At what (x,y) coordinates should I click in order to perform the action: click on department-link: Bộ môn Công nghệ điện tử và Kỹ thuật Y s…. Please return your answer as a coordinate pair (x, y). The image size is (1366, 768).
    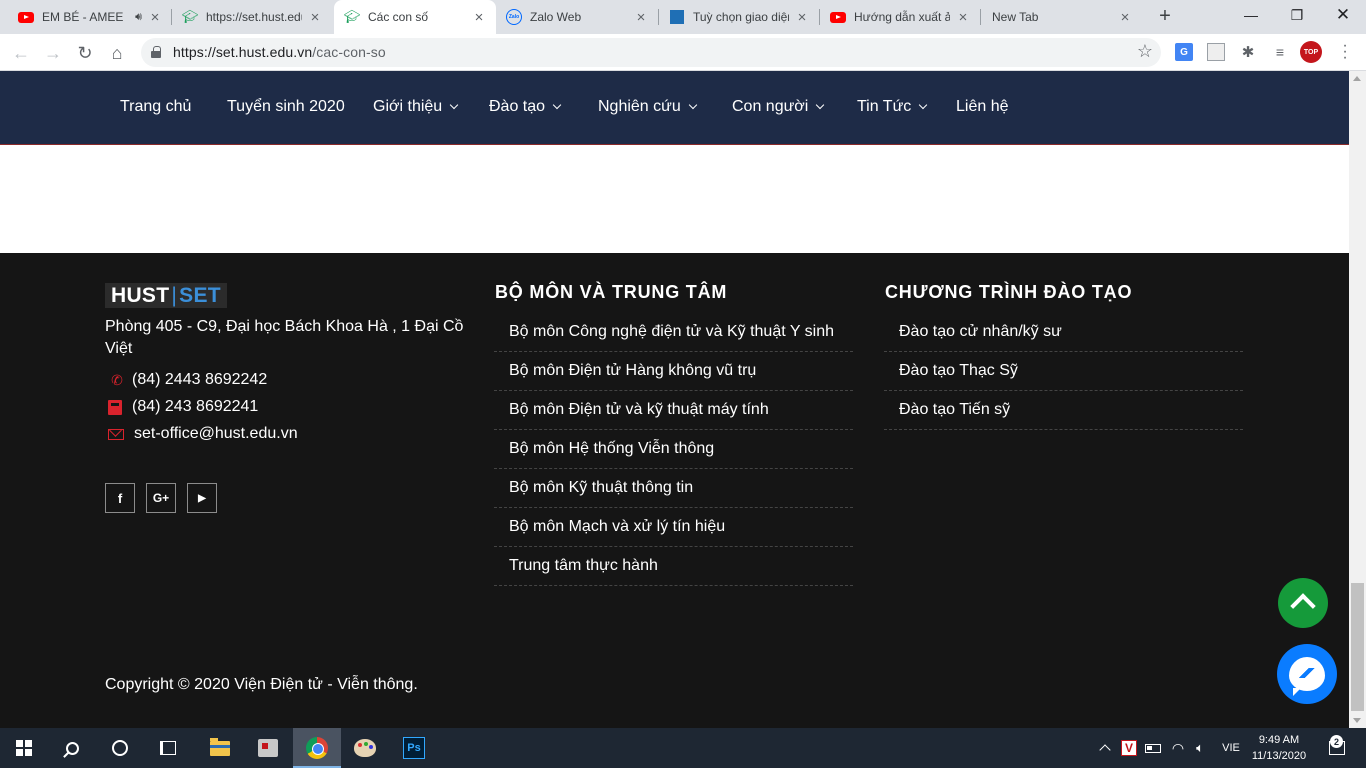
    Looking at the image, I should click on (673, 332).